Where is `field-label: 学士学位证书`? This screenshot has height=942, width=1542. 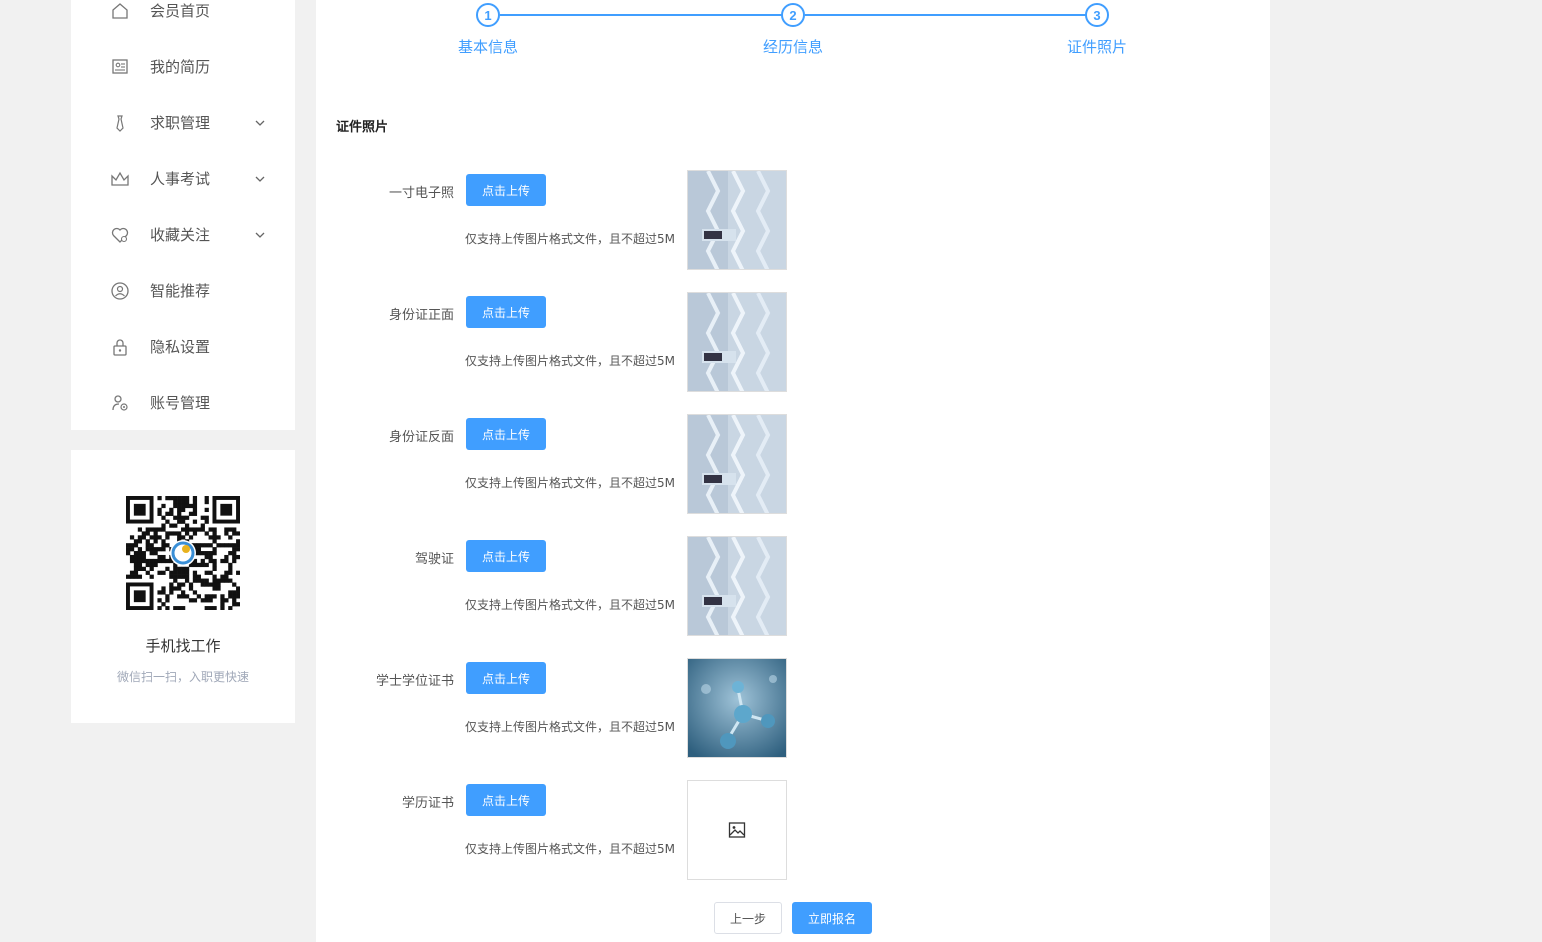 field-label: 学士学位证书 is located at coordinates (414, 681).